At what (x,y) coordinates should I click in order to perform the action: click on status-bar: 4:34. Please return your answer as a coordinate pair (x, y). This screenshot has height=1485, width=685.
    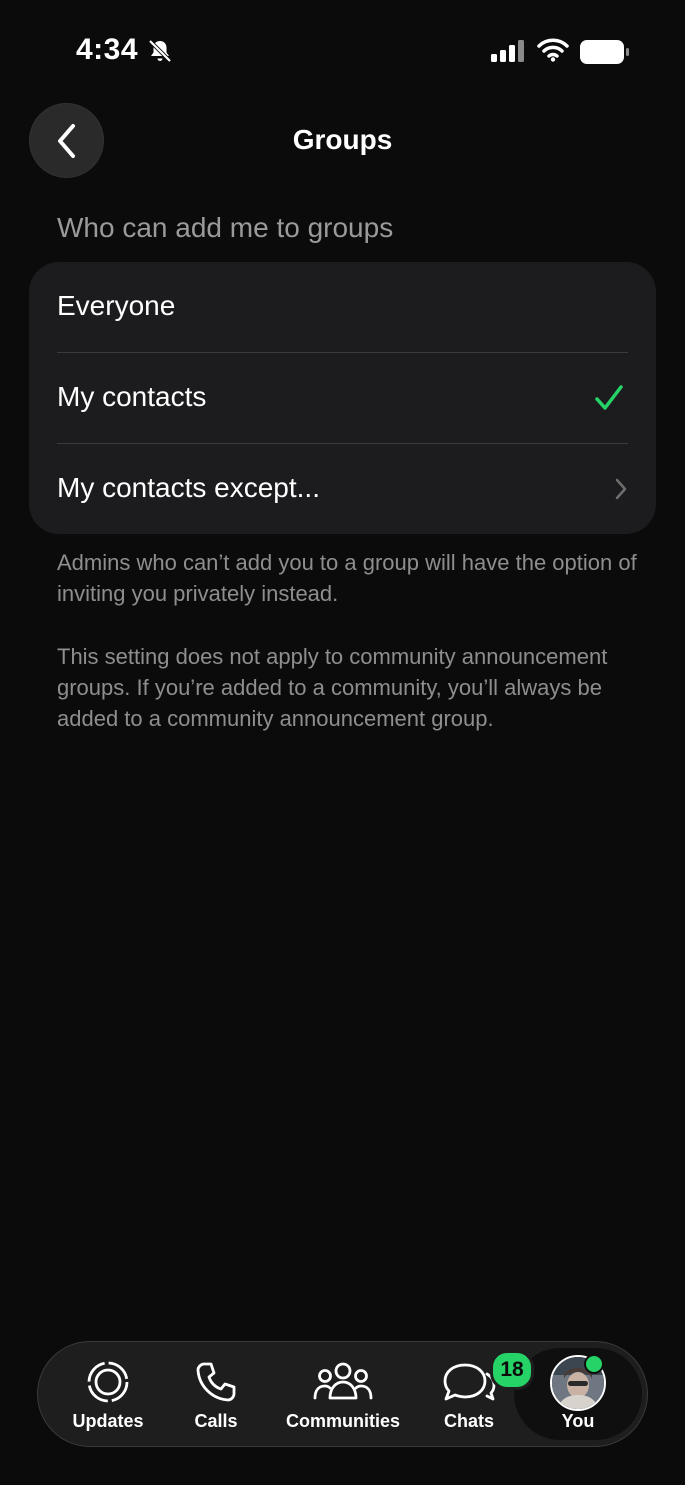
    Looking at the image, I should click on (342, 50).